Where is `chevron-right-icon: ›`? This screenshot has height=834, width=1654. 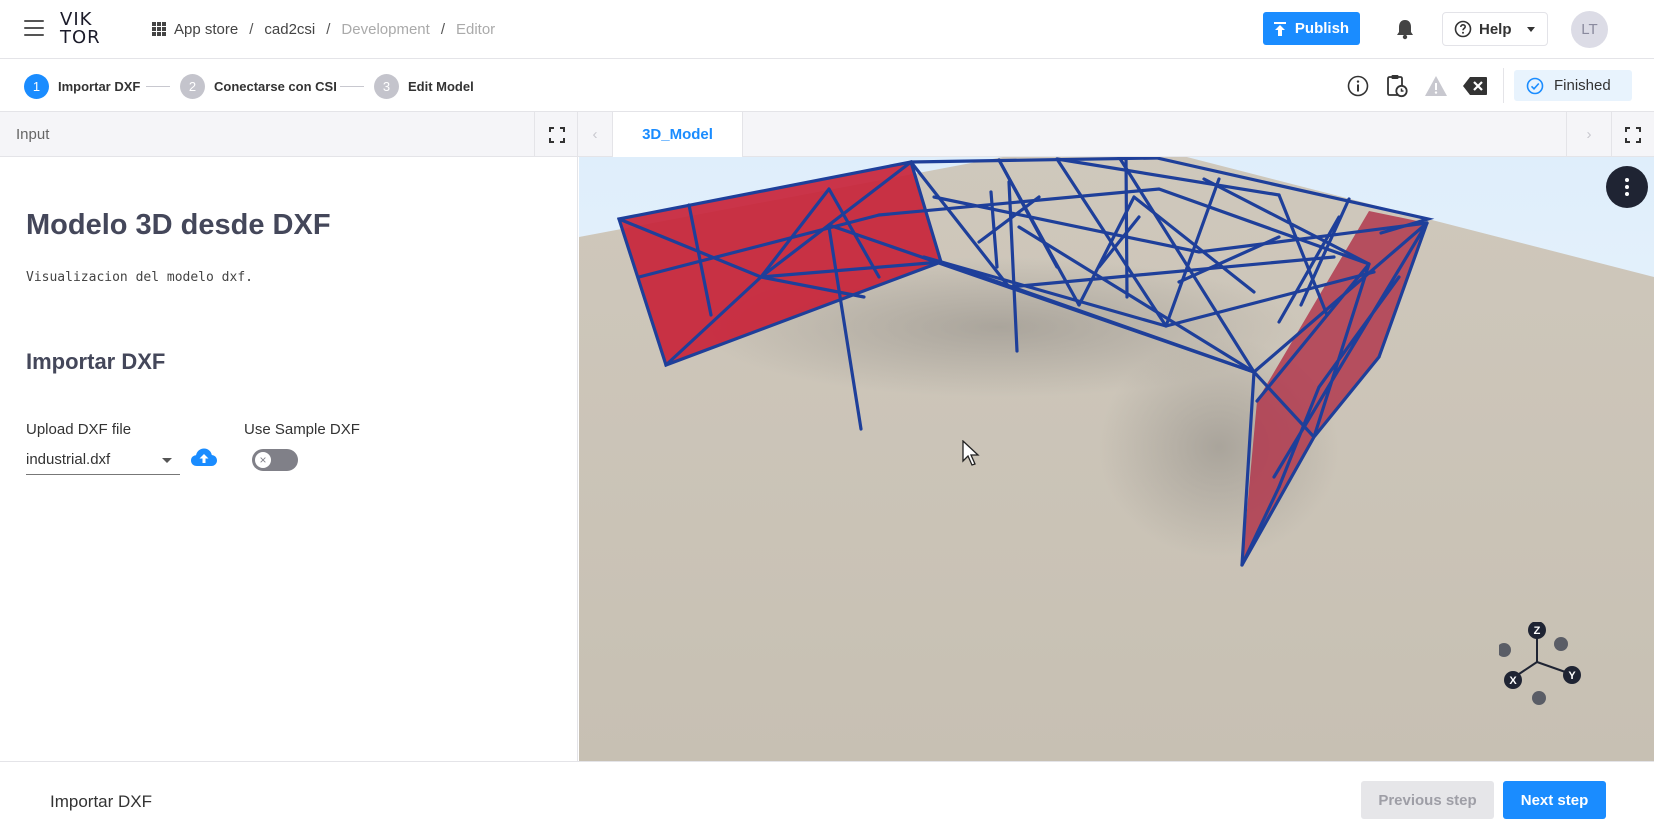
chevron-right-icon: › is located at coordinates (1589, 134).